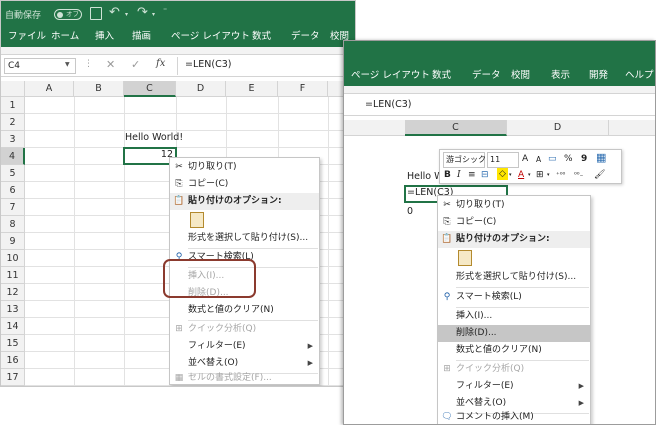 Image resolution: width=656 pixels, height=425 pixels. I want to click on fill-color-icon: ◇, so click(502, 174).